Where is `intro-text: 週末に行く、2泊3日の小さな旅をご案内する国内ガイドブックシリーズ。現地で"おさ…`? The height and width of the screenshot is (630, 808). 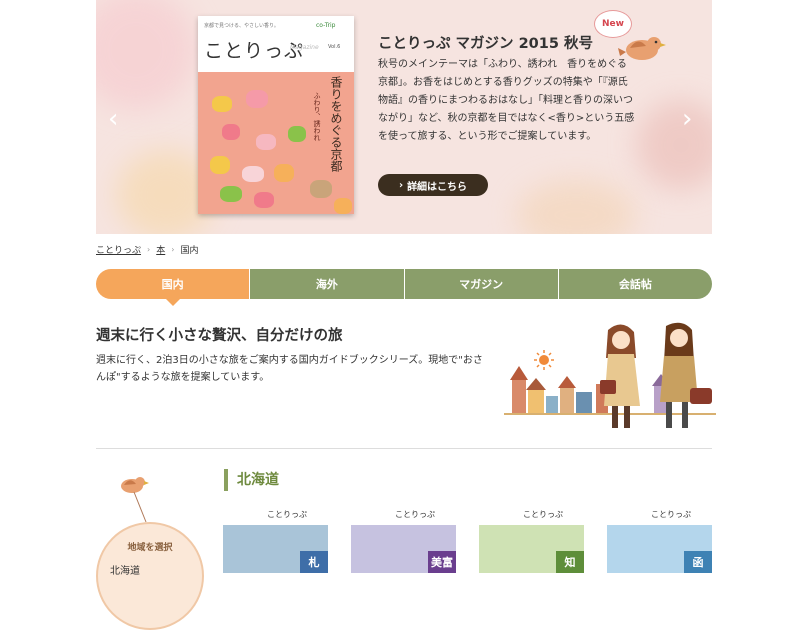
intro-text: 週末に行く、2泊3日の小さな旅をご案内する国内ガイドブックシリーズ。現地で"おさ… is located at coordinates (289, 369).